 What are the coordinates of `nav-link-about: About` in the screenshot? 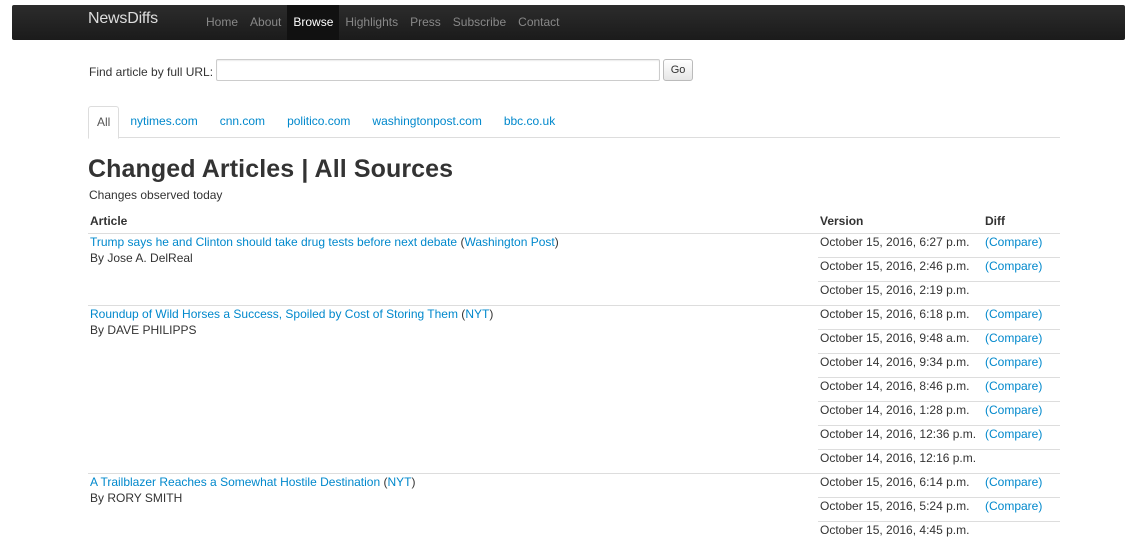 It's located at (265, 22).